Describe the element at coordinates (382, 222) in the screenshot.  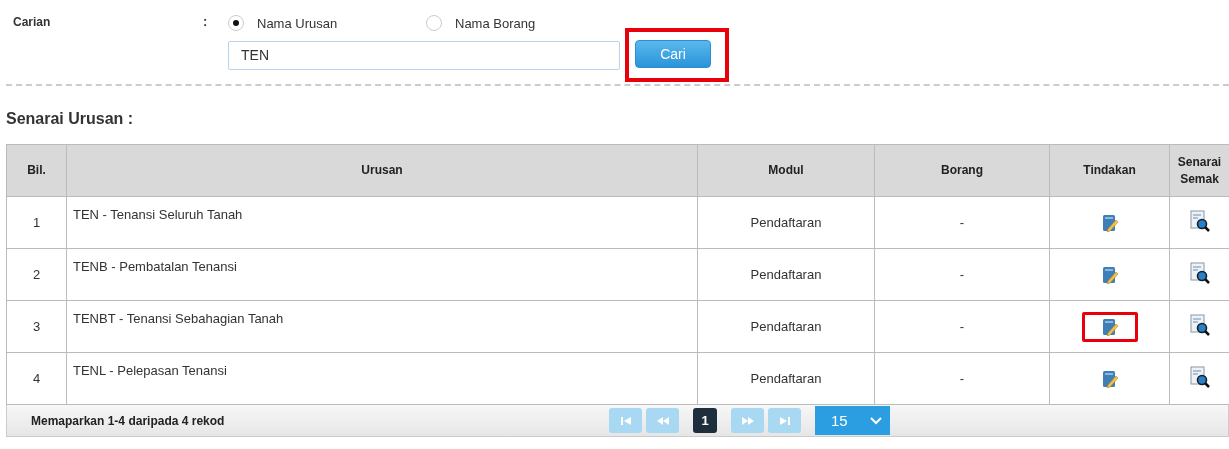
I see `table-cell: TEN - Tenansi Seluruh Tanah` at that location.